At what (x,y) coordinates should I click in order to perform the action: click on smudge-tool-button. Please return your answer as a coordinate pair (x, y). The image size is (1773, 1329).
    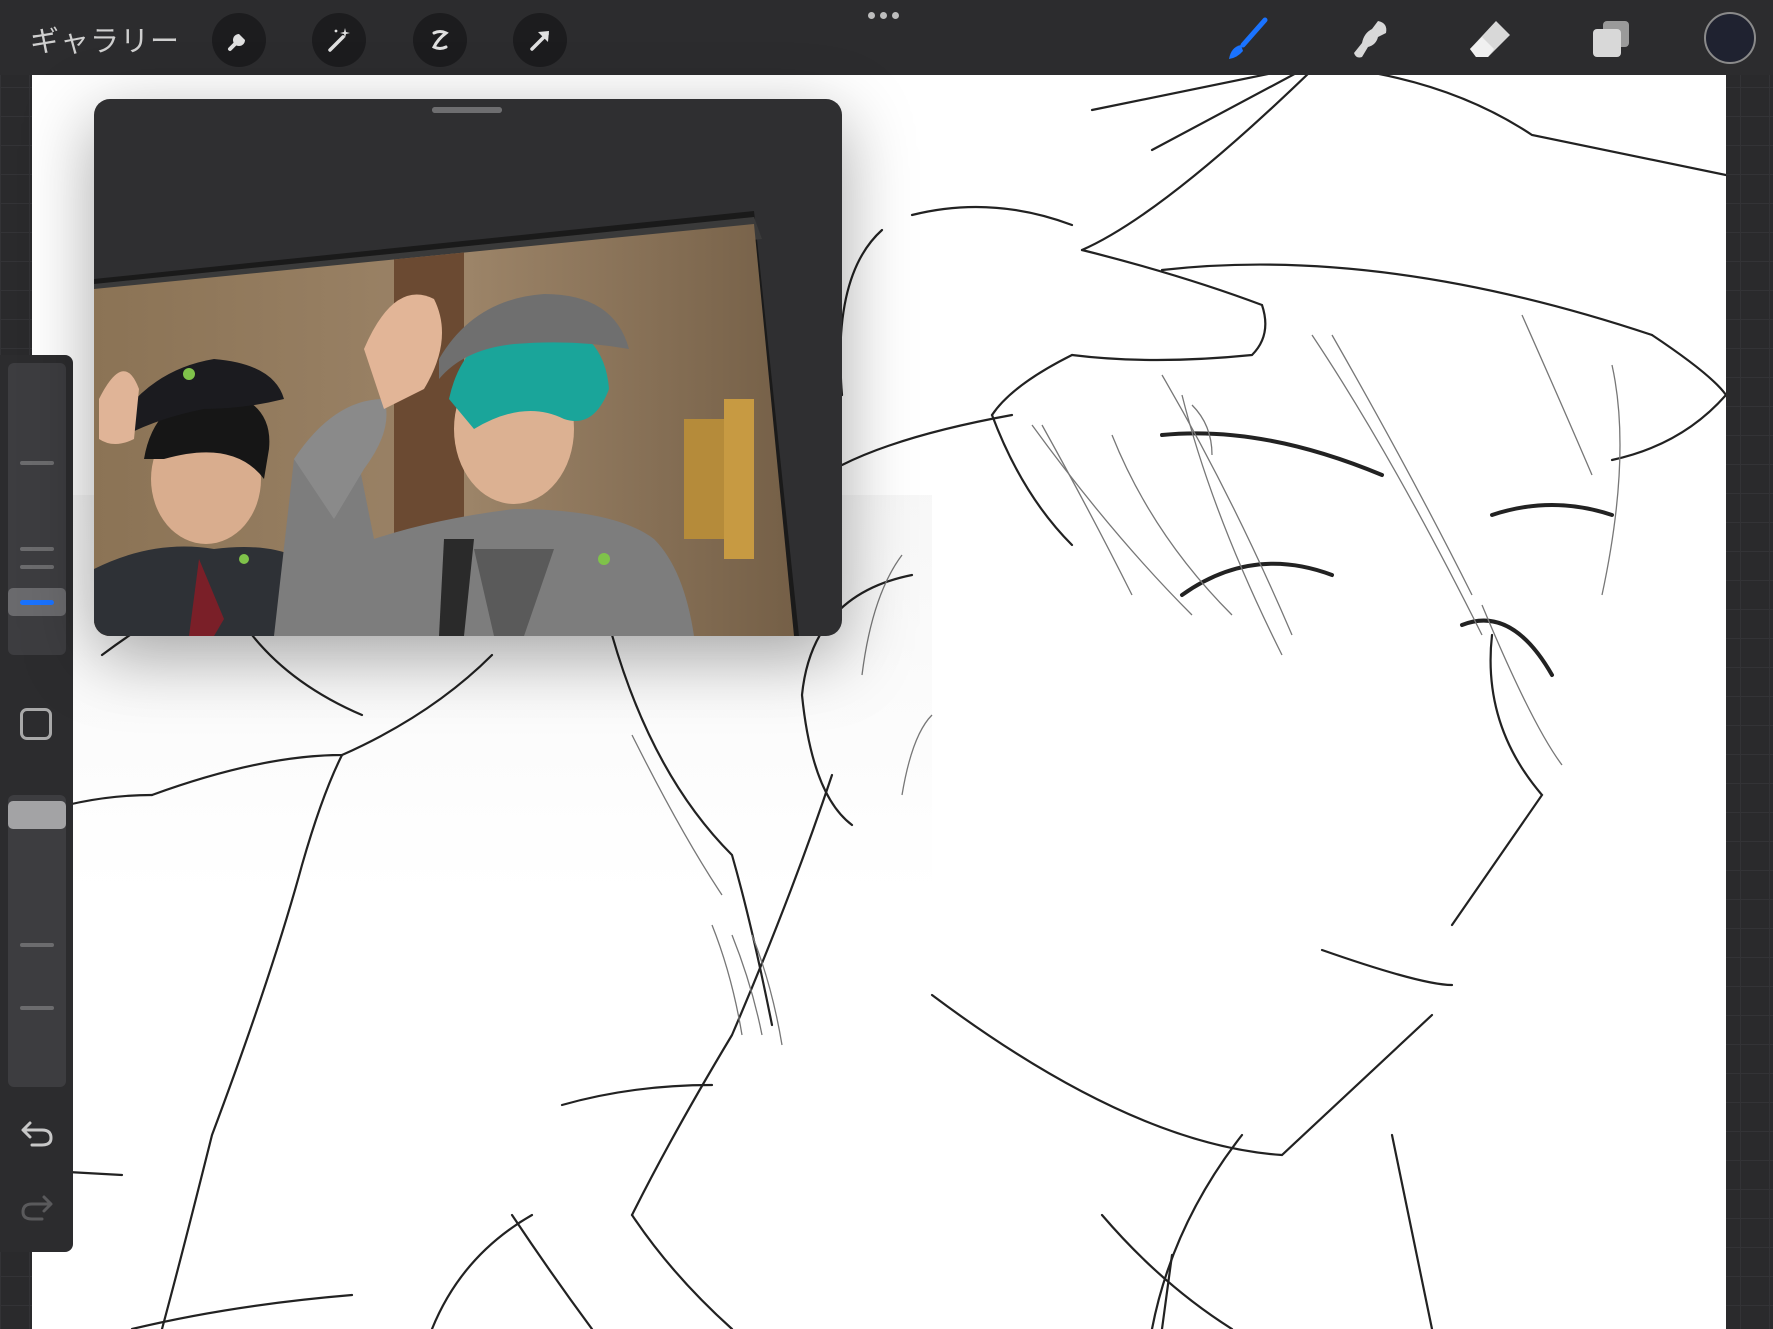
    Looking at the image, I should click on (1368, 39).